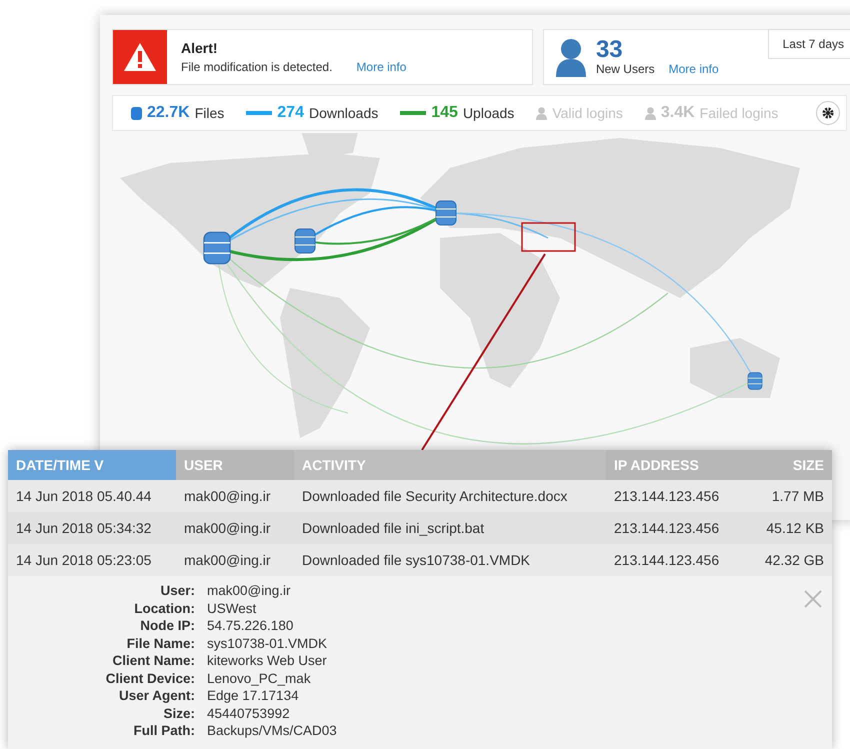 The image size is (850, 749). I want to click on stat-value: 145, so click(444, 113).